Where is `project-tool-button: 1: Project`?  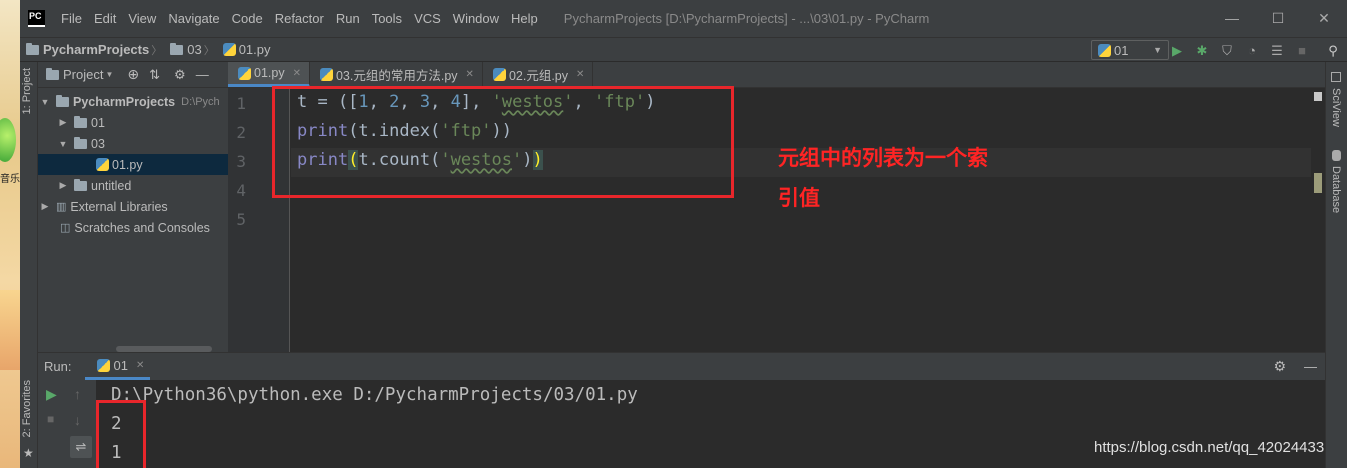
project-tool-button: 1: Project is located at coordinates (27, 91).